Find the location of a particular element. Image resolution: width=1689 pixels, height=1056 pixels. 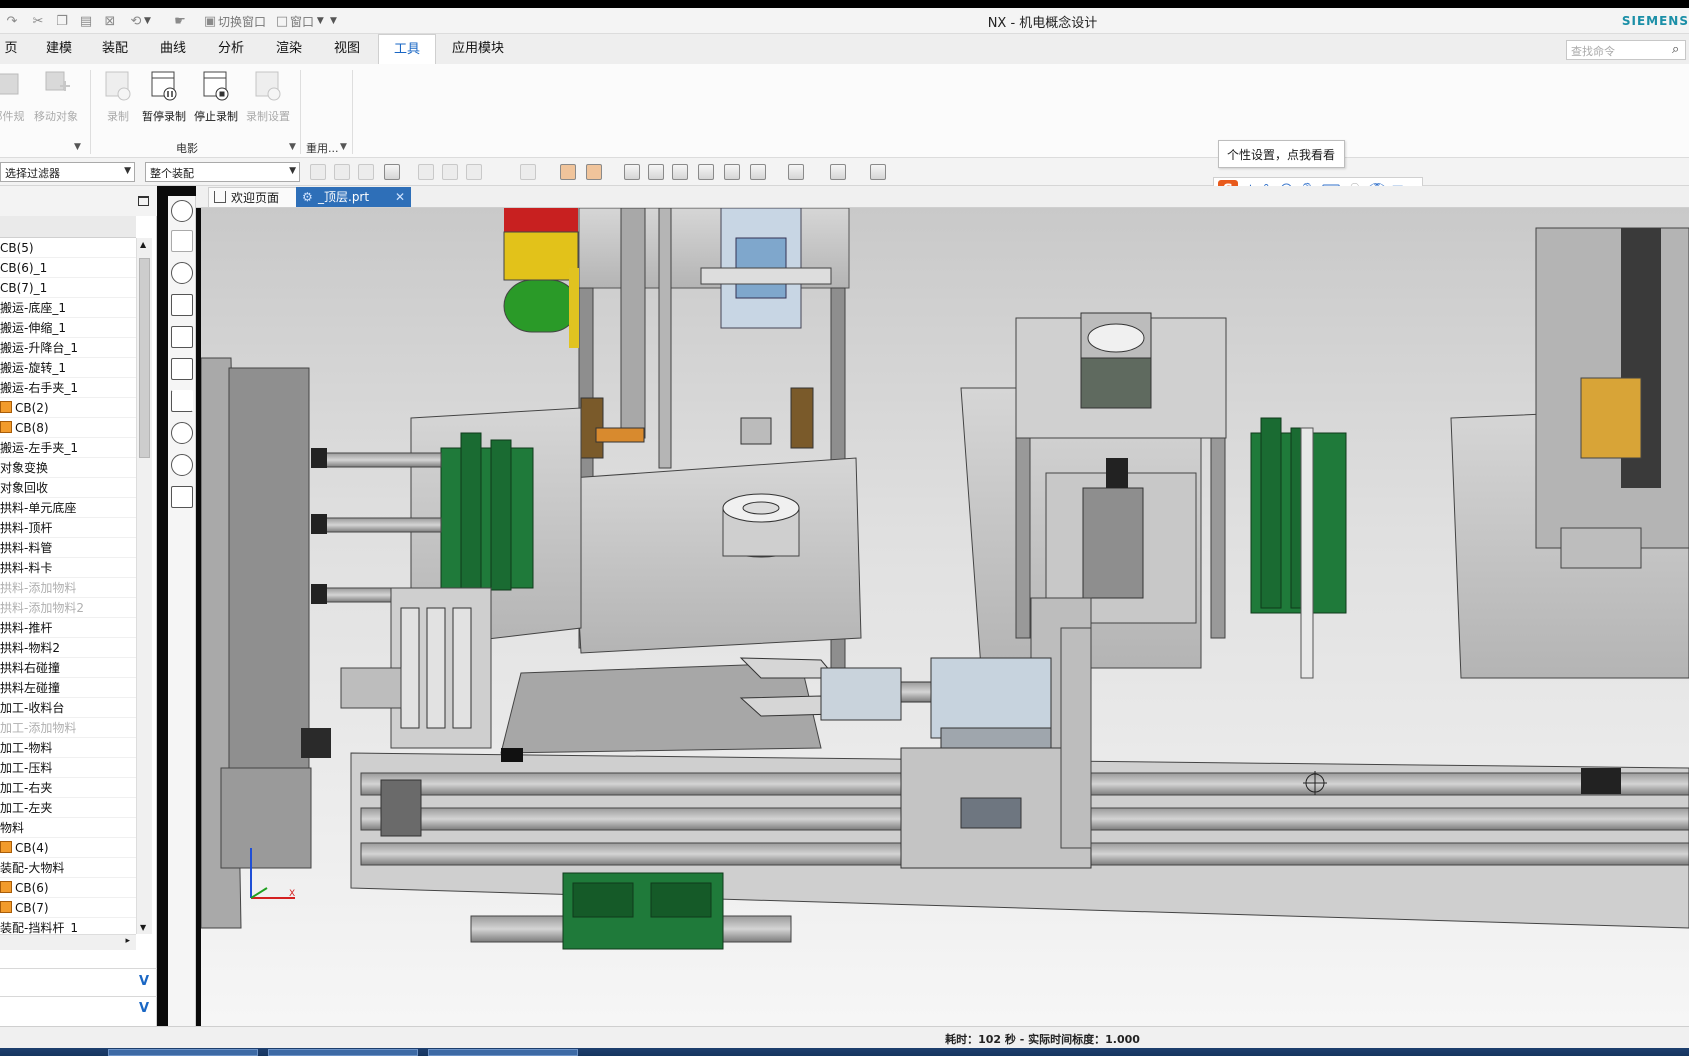

pause-record-button: 暂停录制 is located at coordinates (164, 96).